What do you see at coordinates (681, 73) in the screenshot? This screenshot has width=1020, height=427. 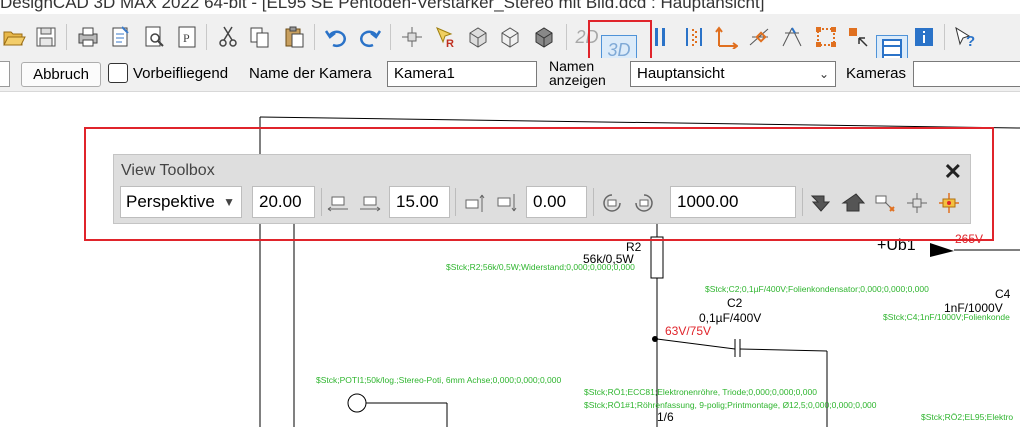 I see `view-select-value: Hauptansicht` at bounding box center [681, 73].